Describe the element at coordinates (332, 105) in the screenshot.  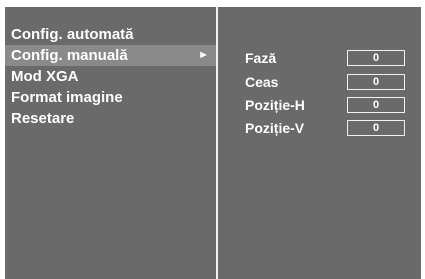
I see `param-row-h-position: Poziție-H 0` at that location.